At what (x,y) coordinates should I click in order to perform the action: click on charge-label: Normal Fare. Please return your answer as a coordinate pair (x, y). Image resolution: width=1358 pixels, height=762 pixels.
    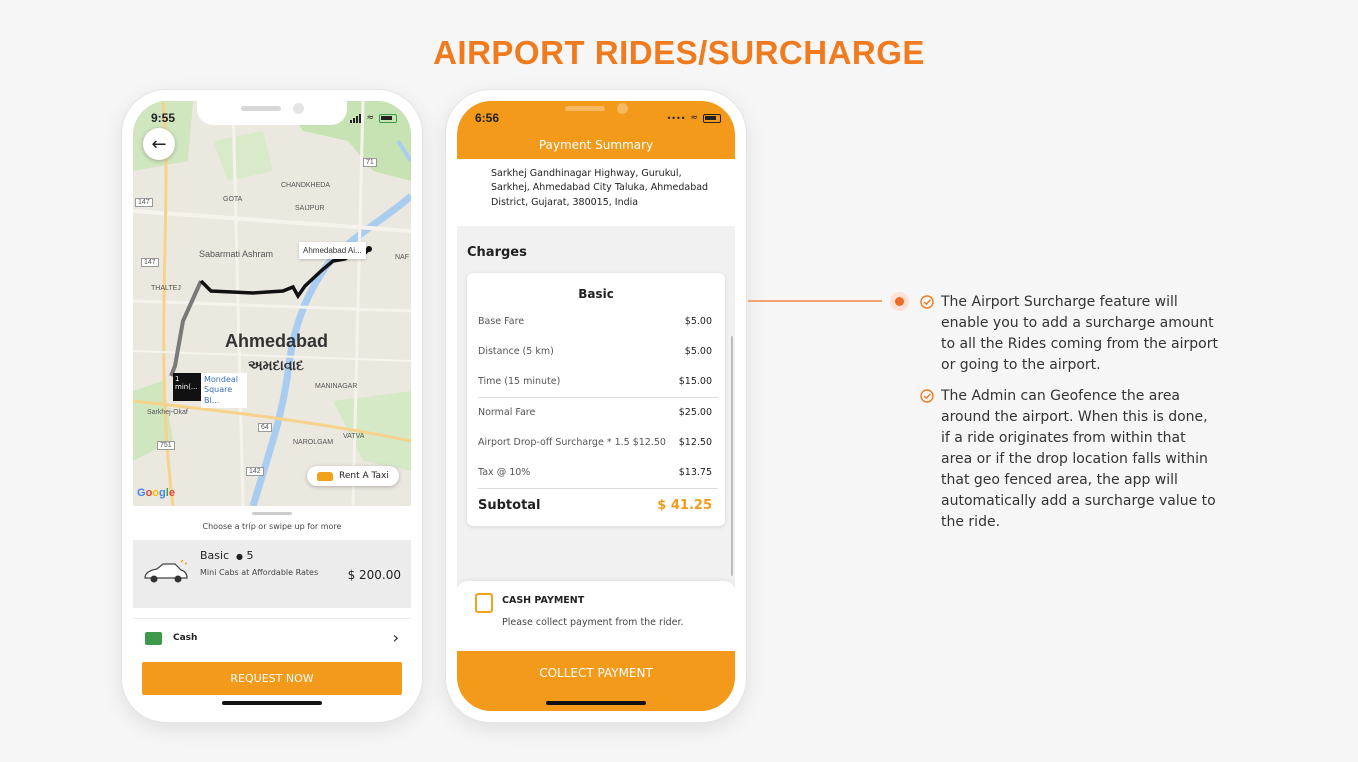
    Looking at the image, I should click on (507, 412).